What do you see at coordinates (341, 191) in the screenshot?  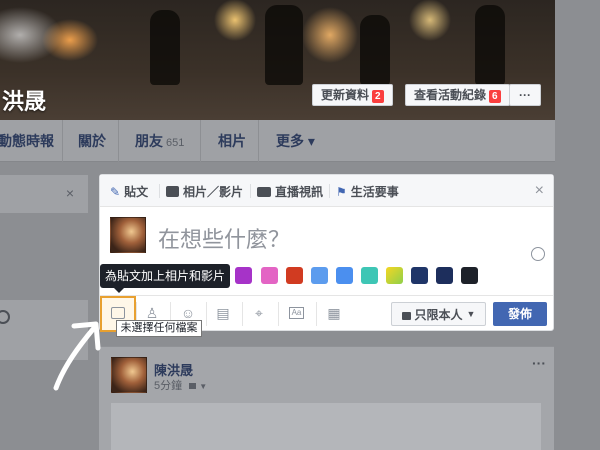 I see `flag-icon: ⚑` at bounding box center [341, 191].